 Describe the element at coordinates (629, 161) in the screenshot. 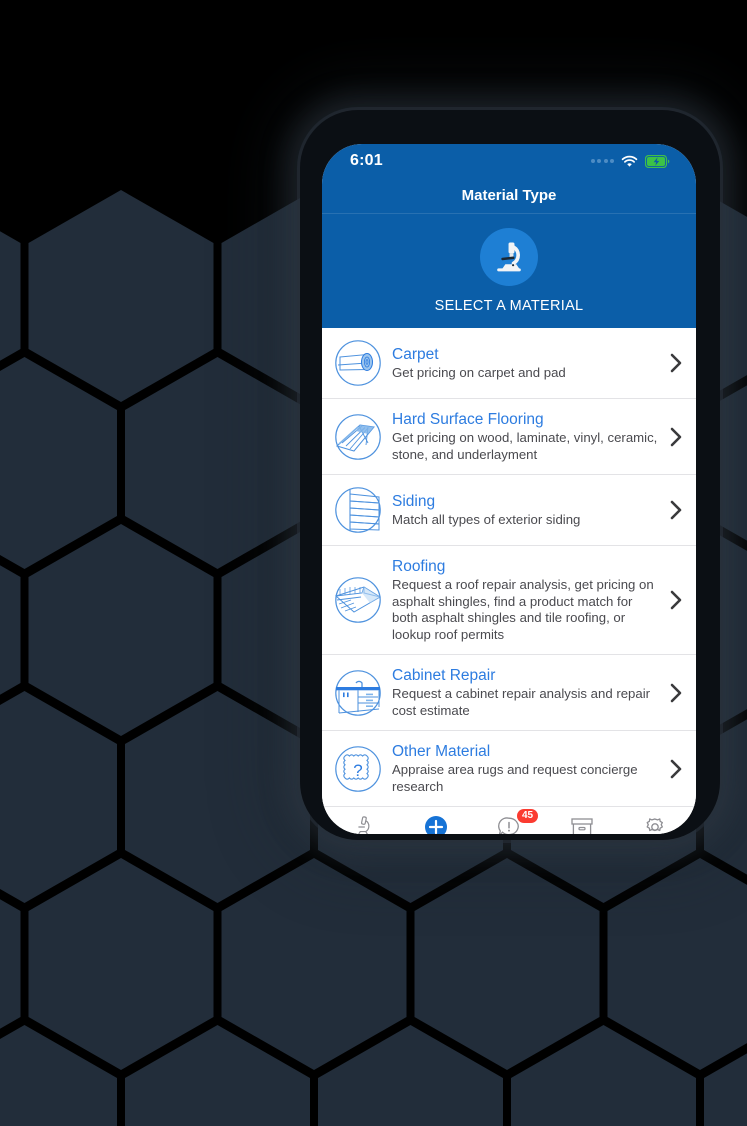

I see `wifi-icon` at that location.